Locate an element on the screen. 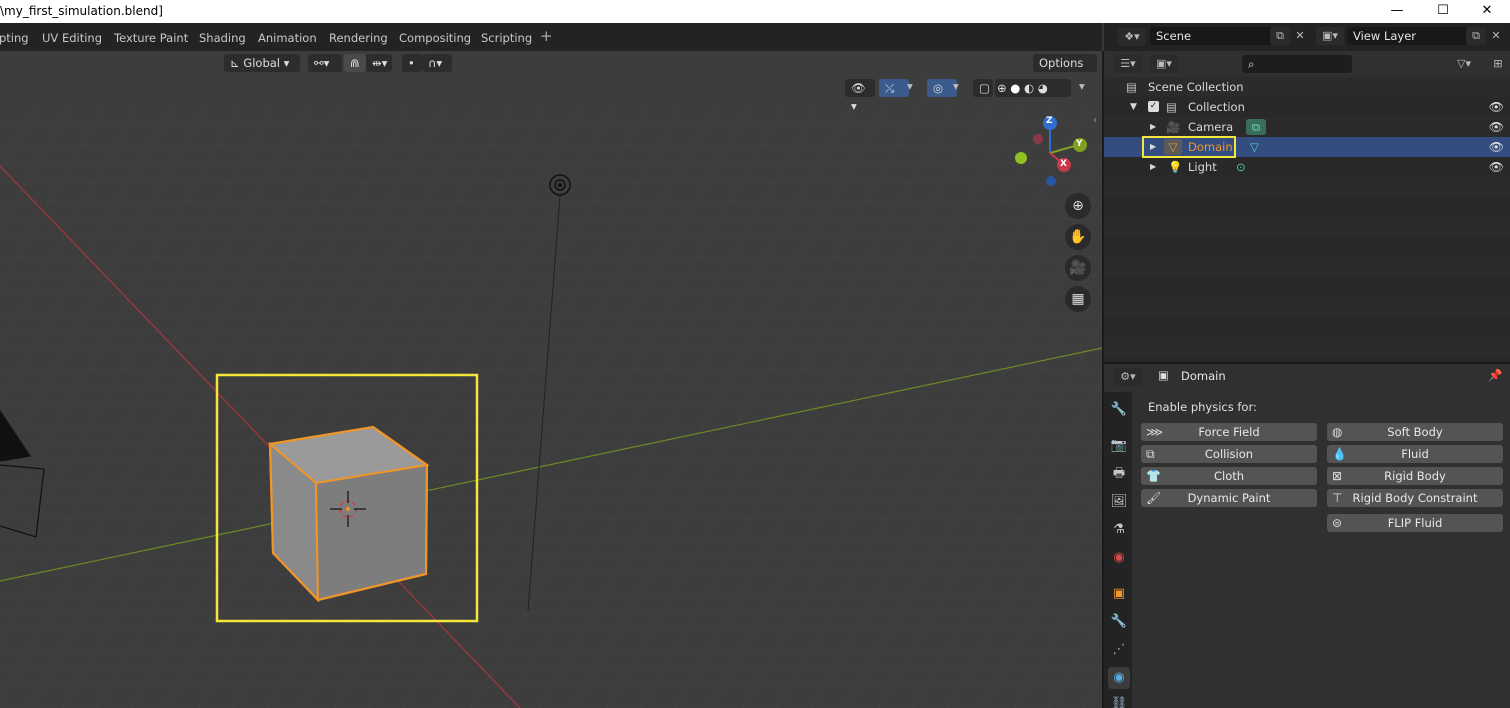  cloth-icon: 👕 is located at coordinates (1153, 476).